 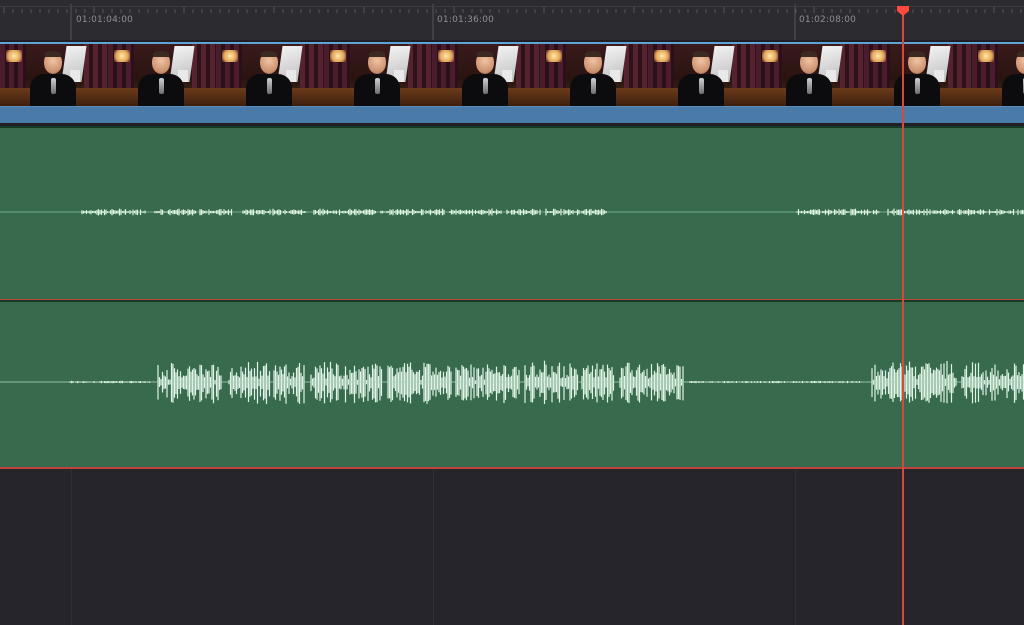 I want to click on ruler-ticks, so click(x=512, y=22).